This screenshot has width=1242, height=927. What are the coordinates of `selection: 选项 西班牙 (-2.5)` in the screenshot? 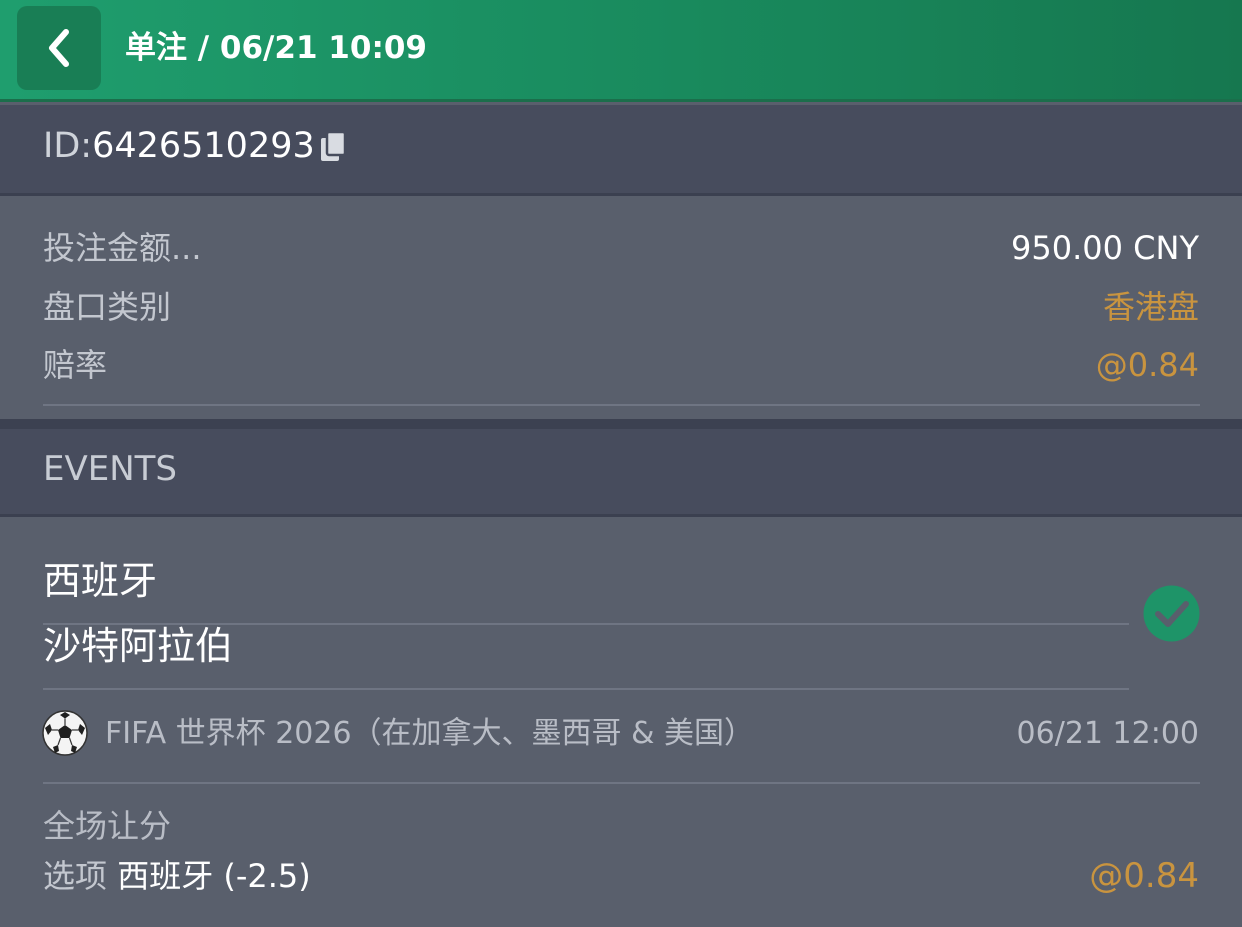 It's located at (177, 876).